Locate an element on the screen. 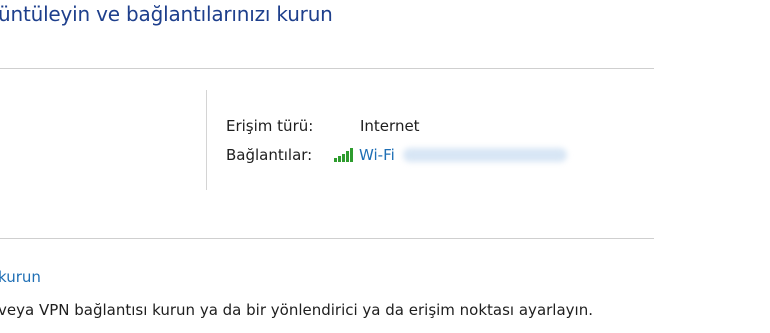 This screenshot has width=770, height=333. access-type-value: Internet is located at coordinates (390, 126).